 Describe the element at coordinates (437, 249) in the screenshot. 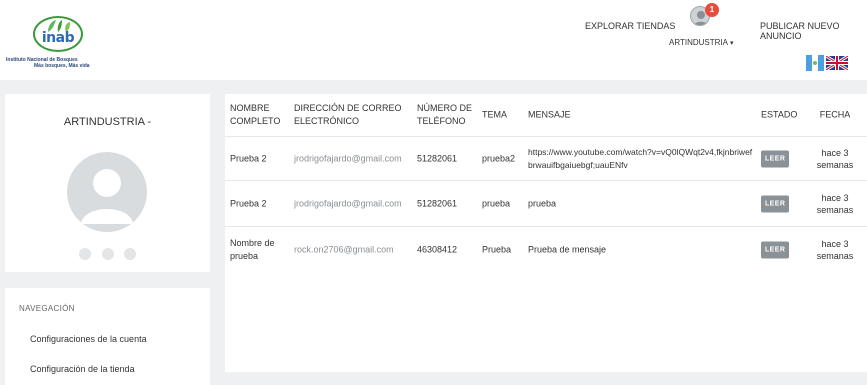

I see `cell-phone: 46308412` at that location.